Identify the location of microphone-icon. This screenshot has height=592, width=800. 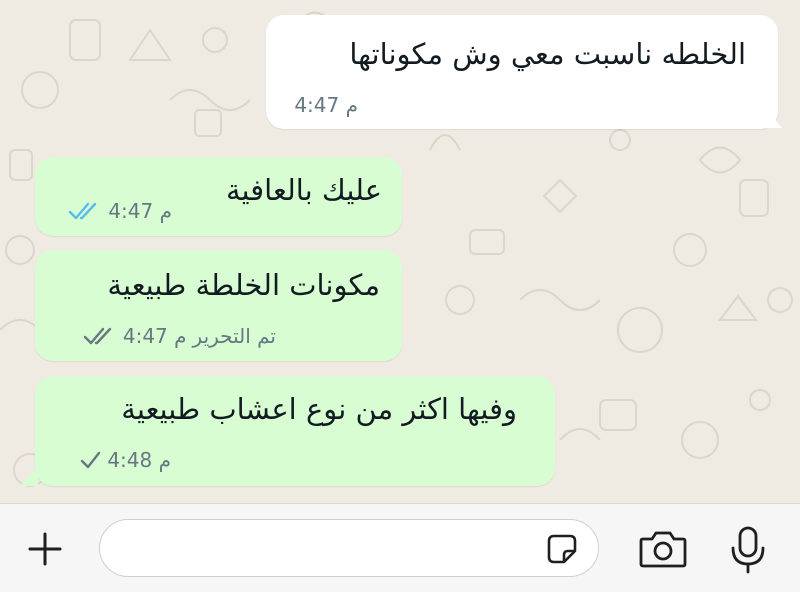
(748, 550).